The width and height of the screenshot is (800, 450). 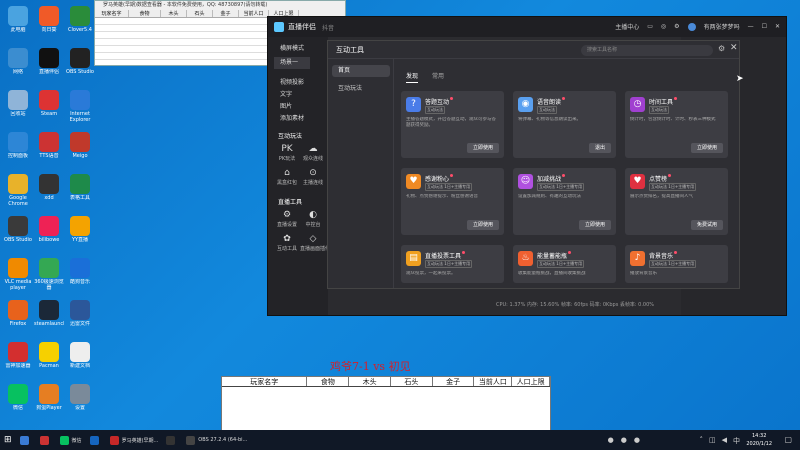 What do you see at coordinates (438, 77) in the screenshot?
I see `tab-common: 常用` at bounding box center [438, 77].